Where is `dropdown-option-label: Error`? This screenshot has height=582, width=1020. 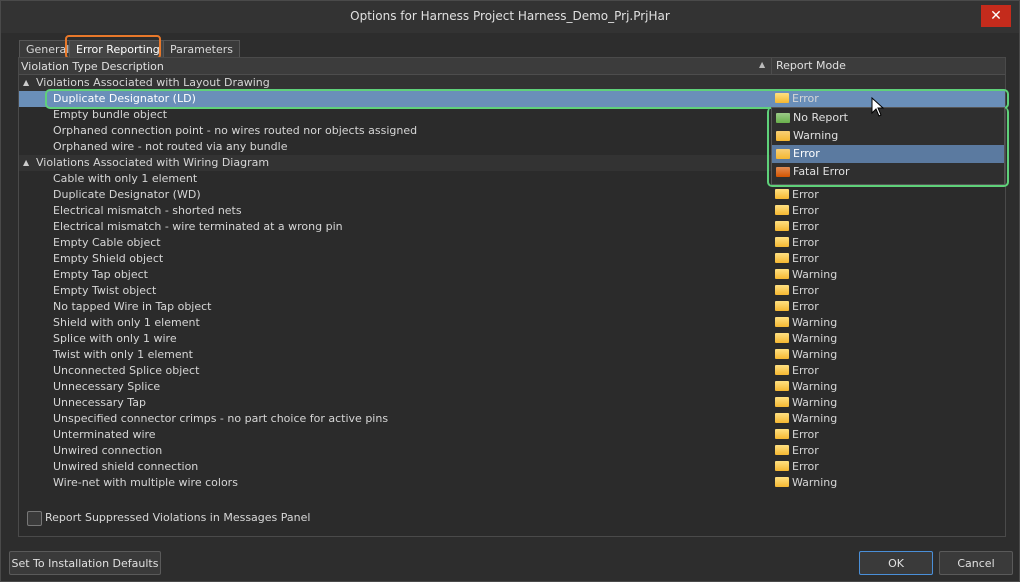 dropdown-option-label: Error is located at coordinates (806, 153).